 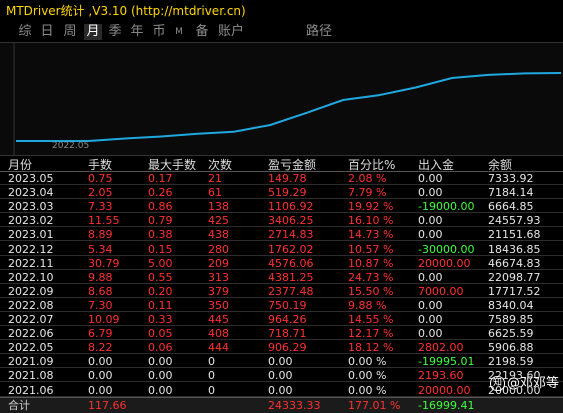 What do you see at coordinates (47, 32) in the screenshot?
I see `tab-day: 日` at bounding box center [47, 32].